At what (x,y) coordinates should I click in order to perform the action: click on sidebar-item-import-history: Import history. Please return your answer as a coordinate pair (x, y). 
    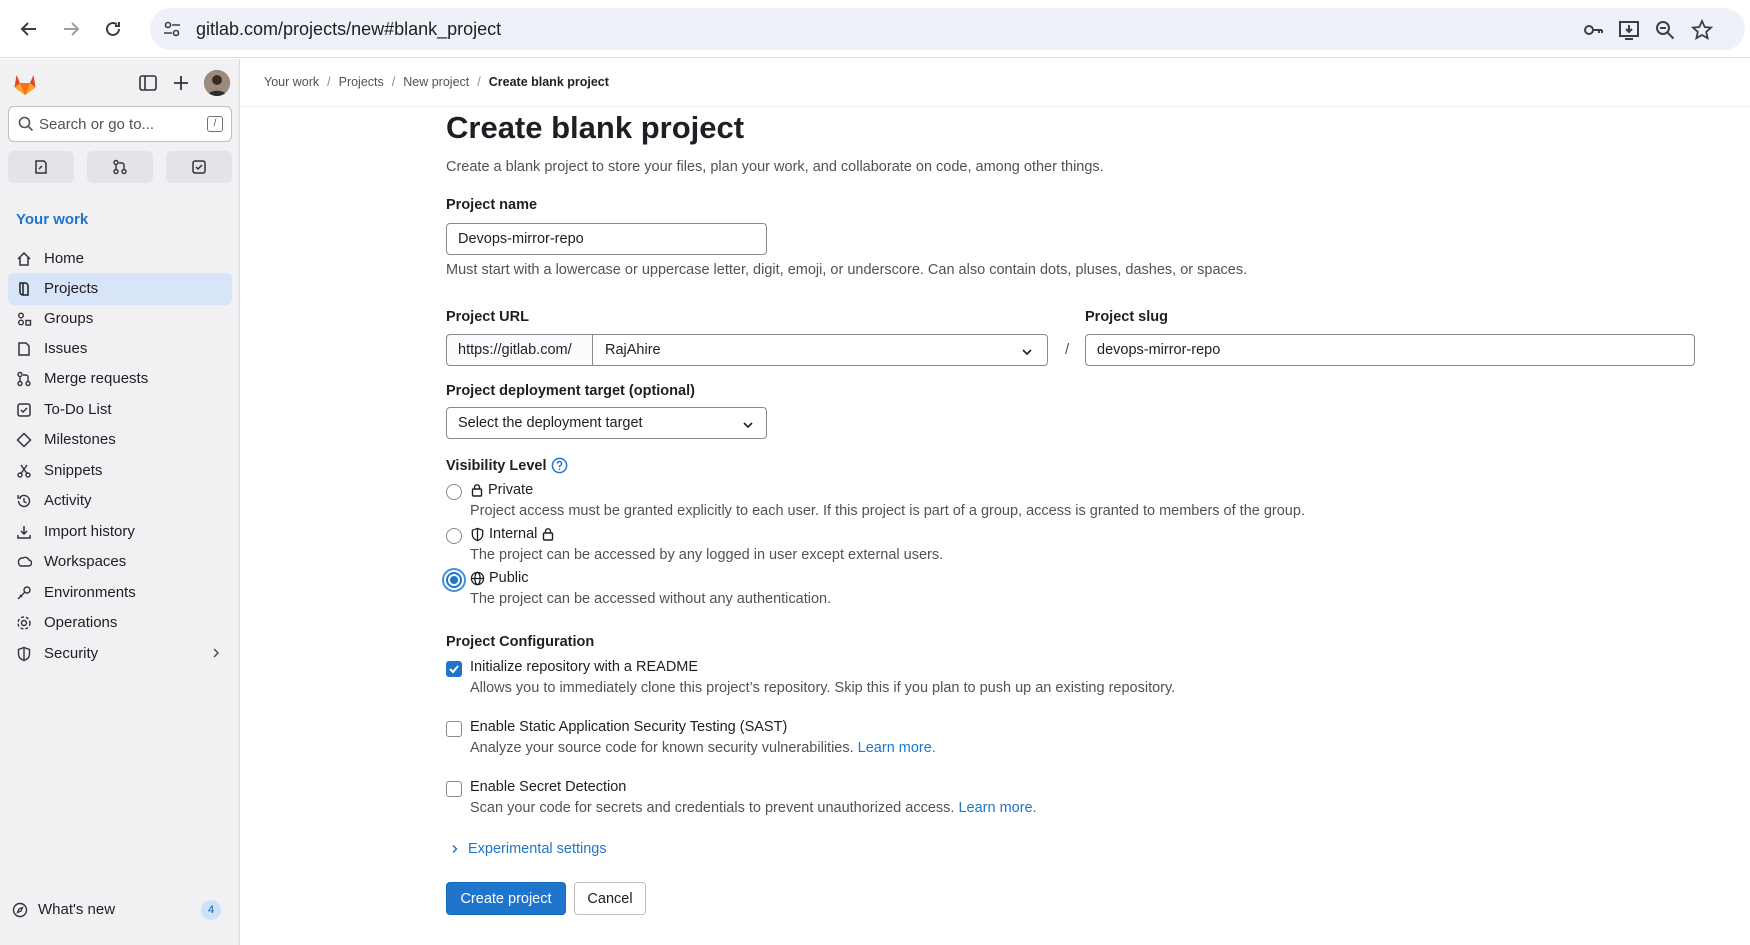
    Looking at the image, I should click on (120, 532).